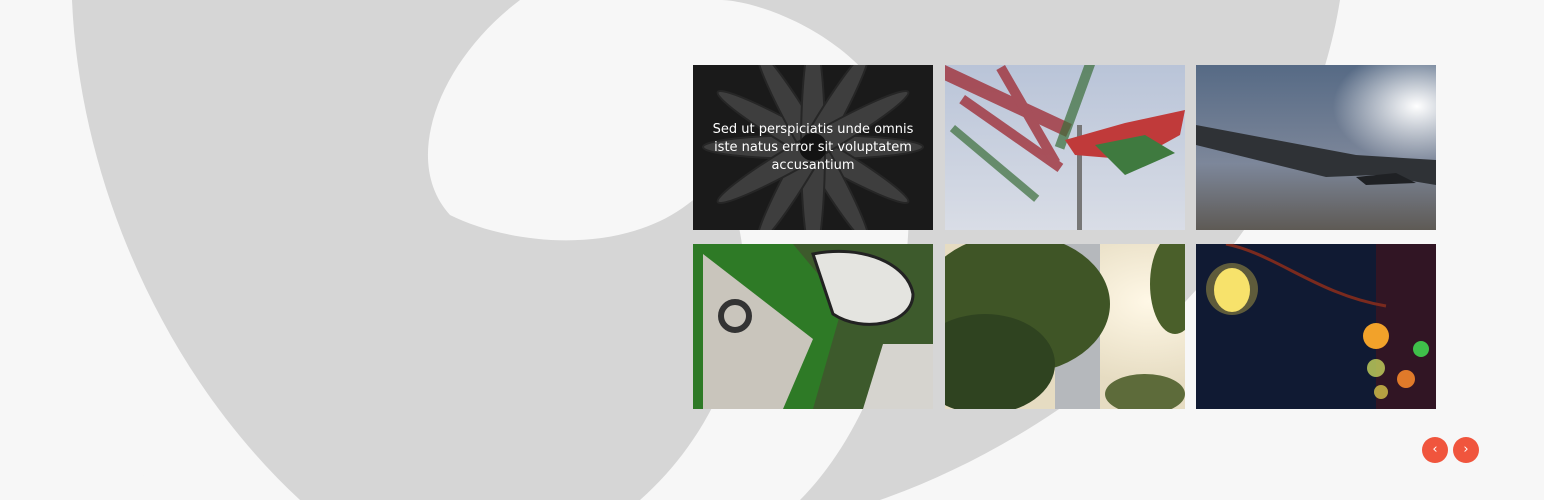 Image resolution: width=1544 pixels, height=500 pixels. Describe the element at coordinates (1435, 450) in the screenshot. I see `previous-button: ‹` at that location.